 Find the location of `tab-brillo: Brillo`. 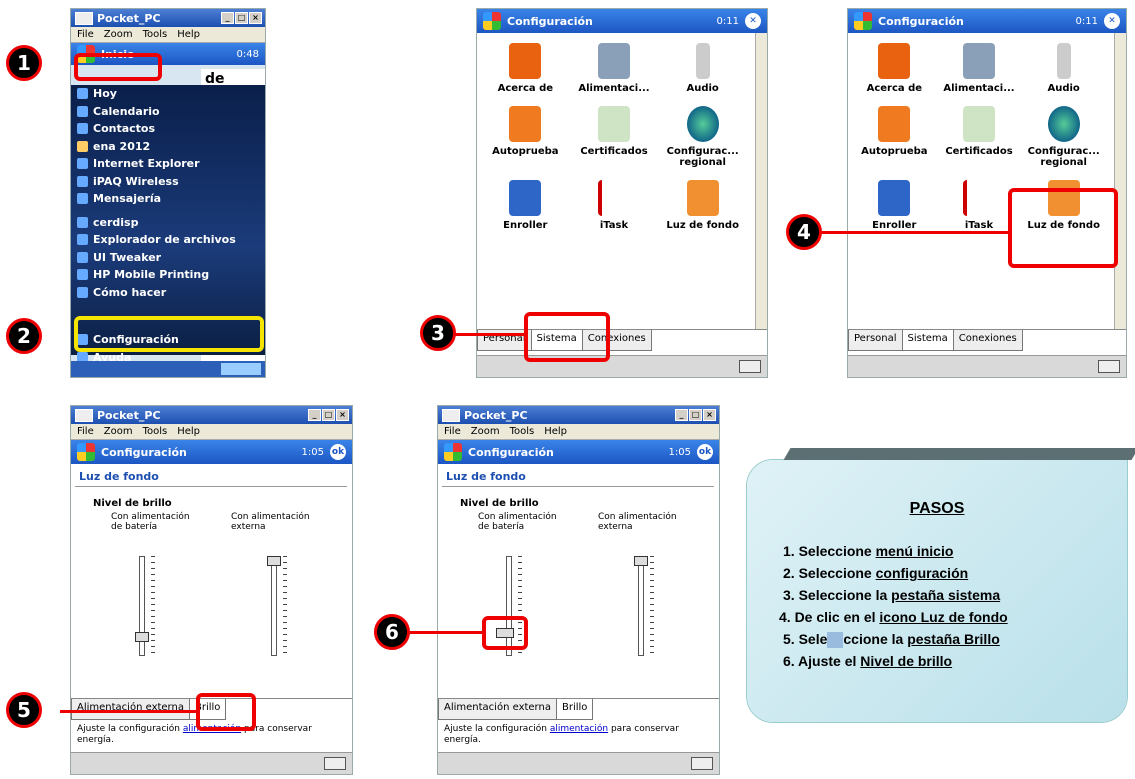

tab-brillo: Brillo is located at coordinates (574, 709).